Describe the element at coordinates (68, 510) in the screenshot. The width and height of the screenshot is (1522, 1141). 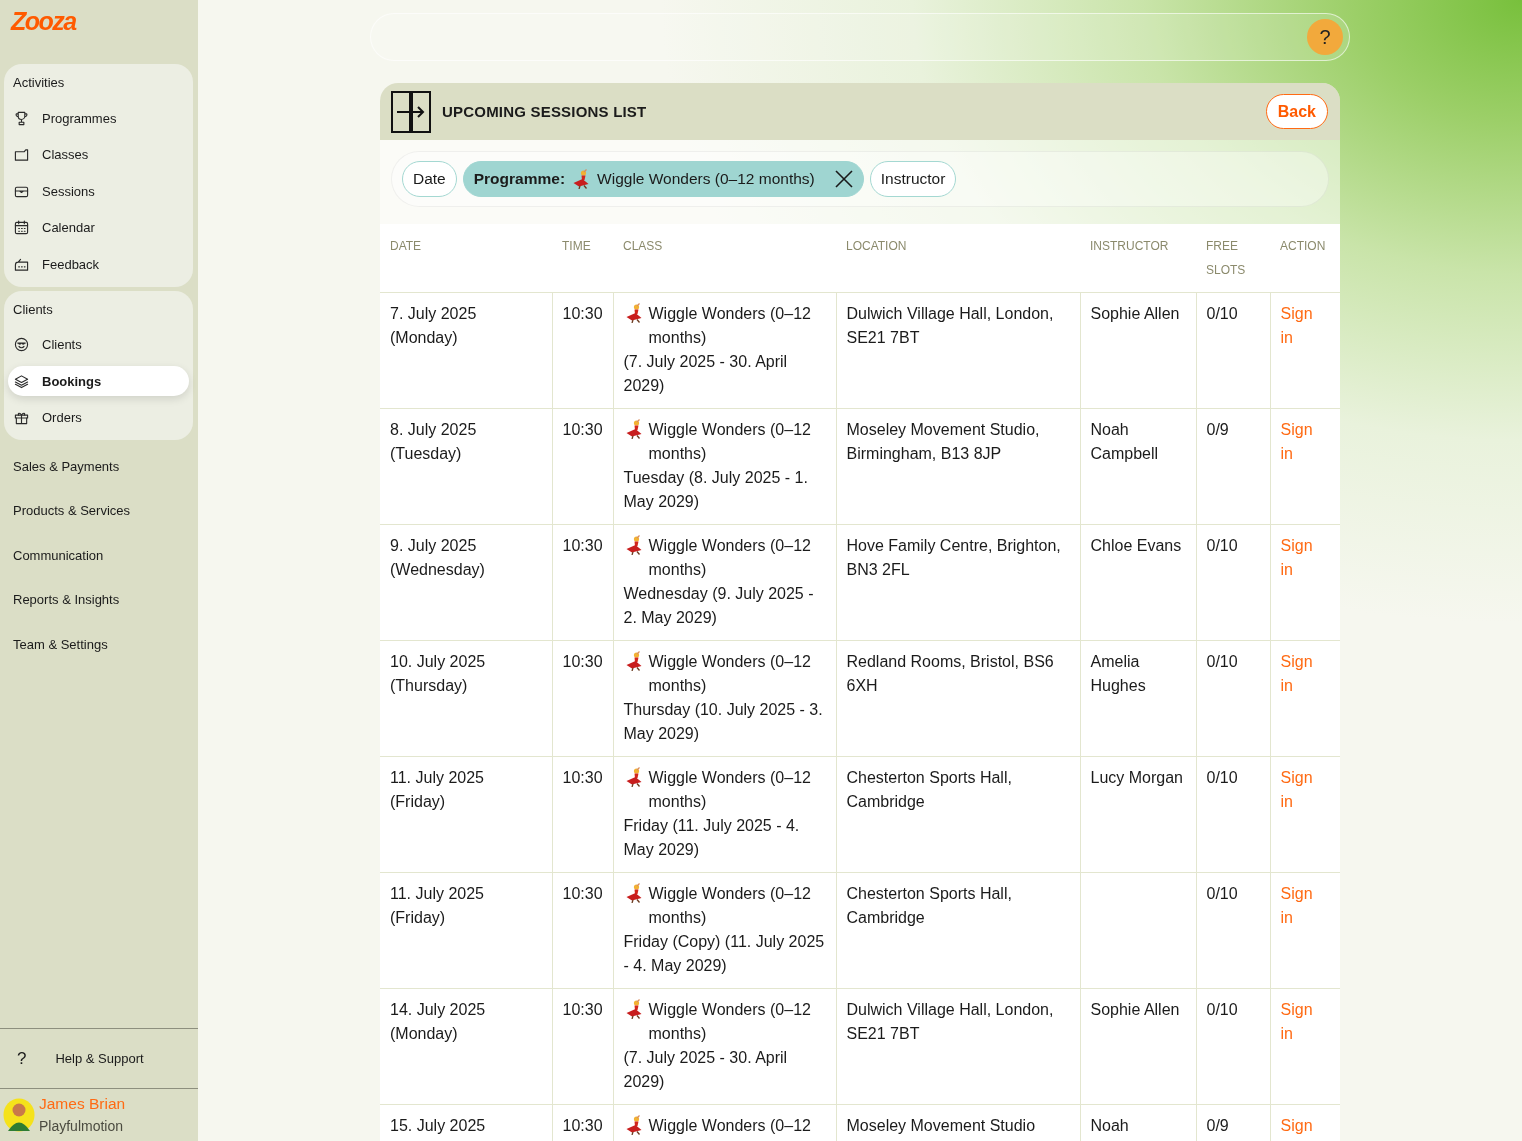
I see `section-header: Products & Services` at that location.